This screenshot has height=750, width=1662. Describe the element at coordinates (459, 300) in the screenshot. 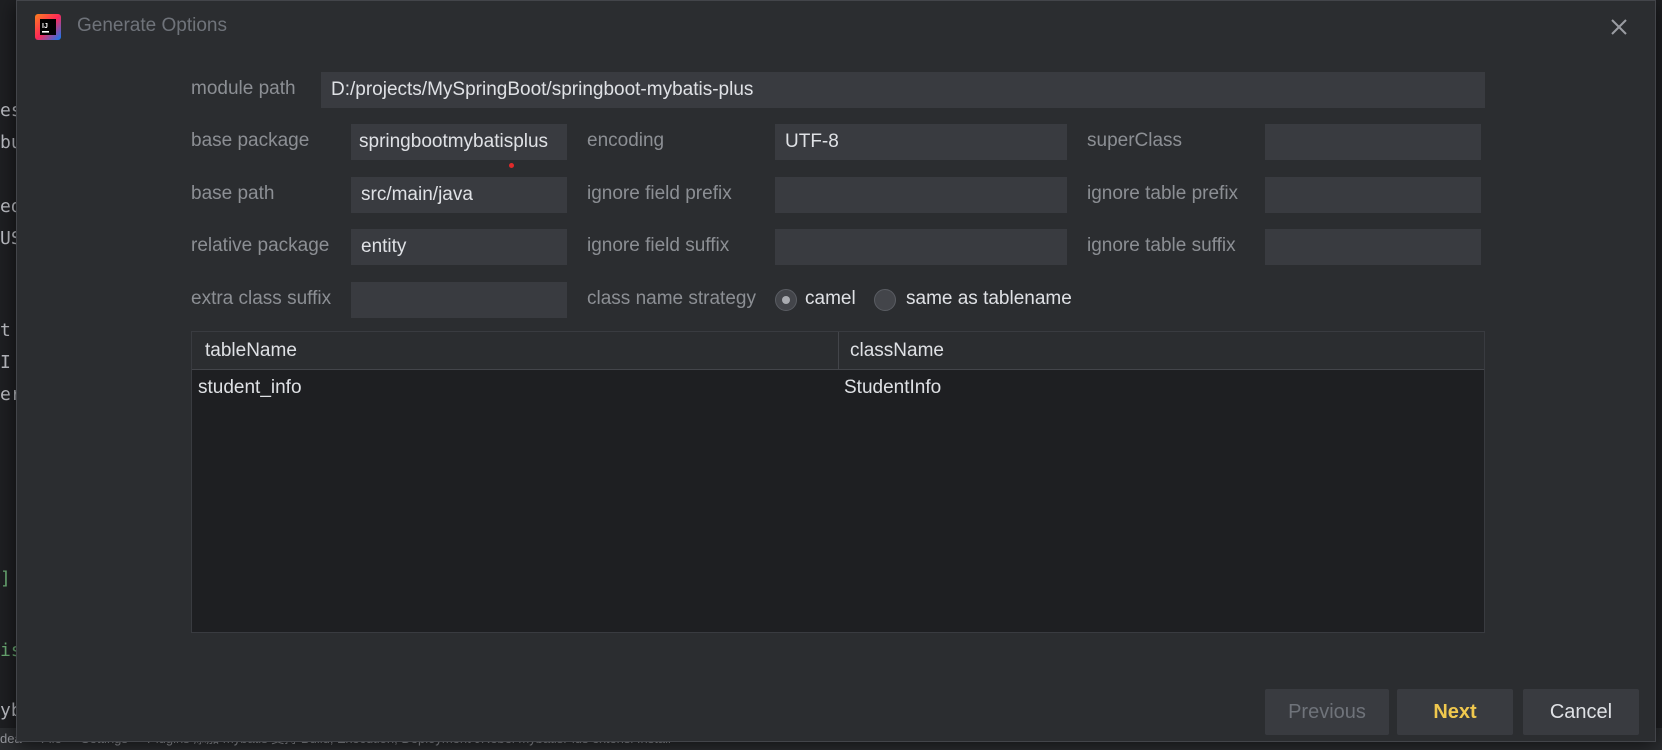

I see `extra-class-suffix-field` at that location.